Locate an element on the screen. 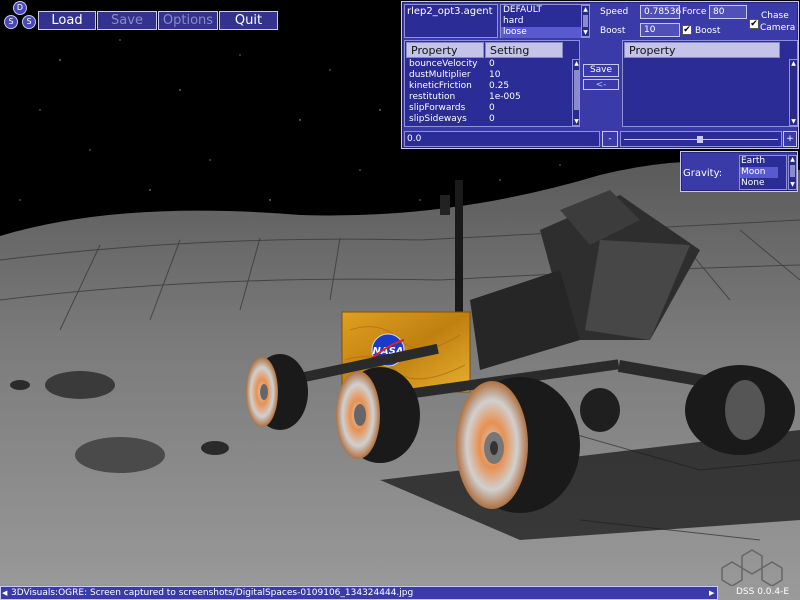 The width and height of the screenshot is (800, 600). quit-button: Quit is located at coordinates (248, 20).